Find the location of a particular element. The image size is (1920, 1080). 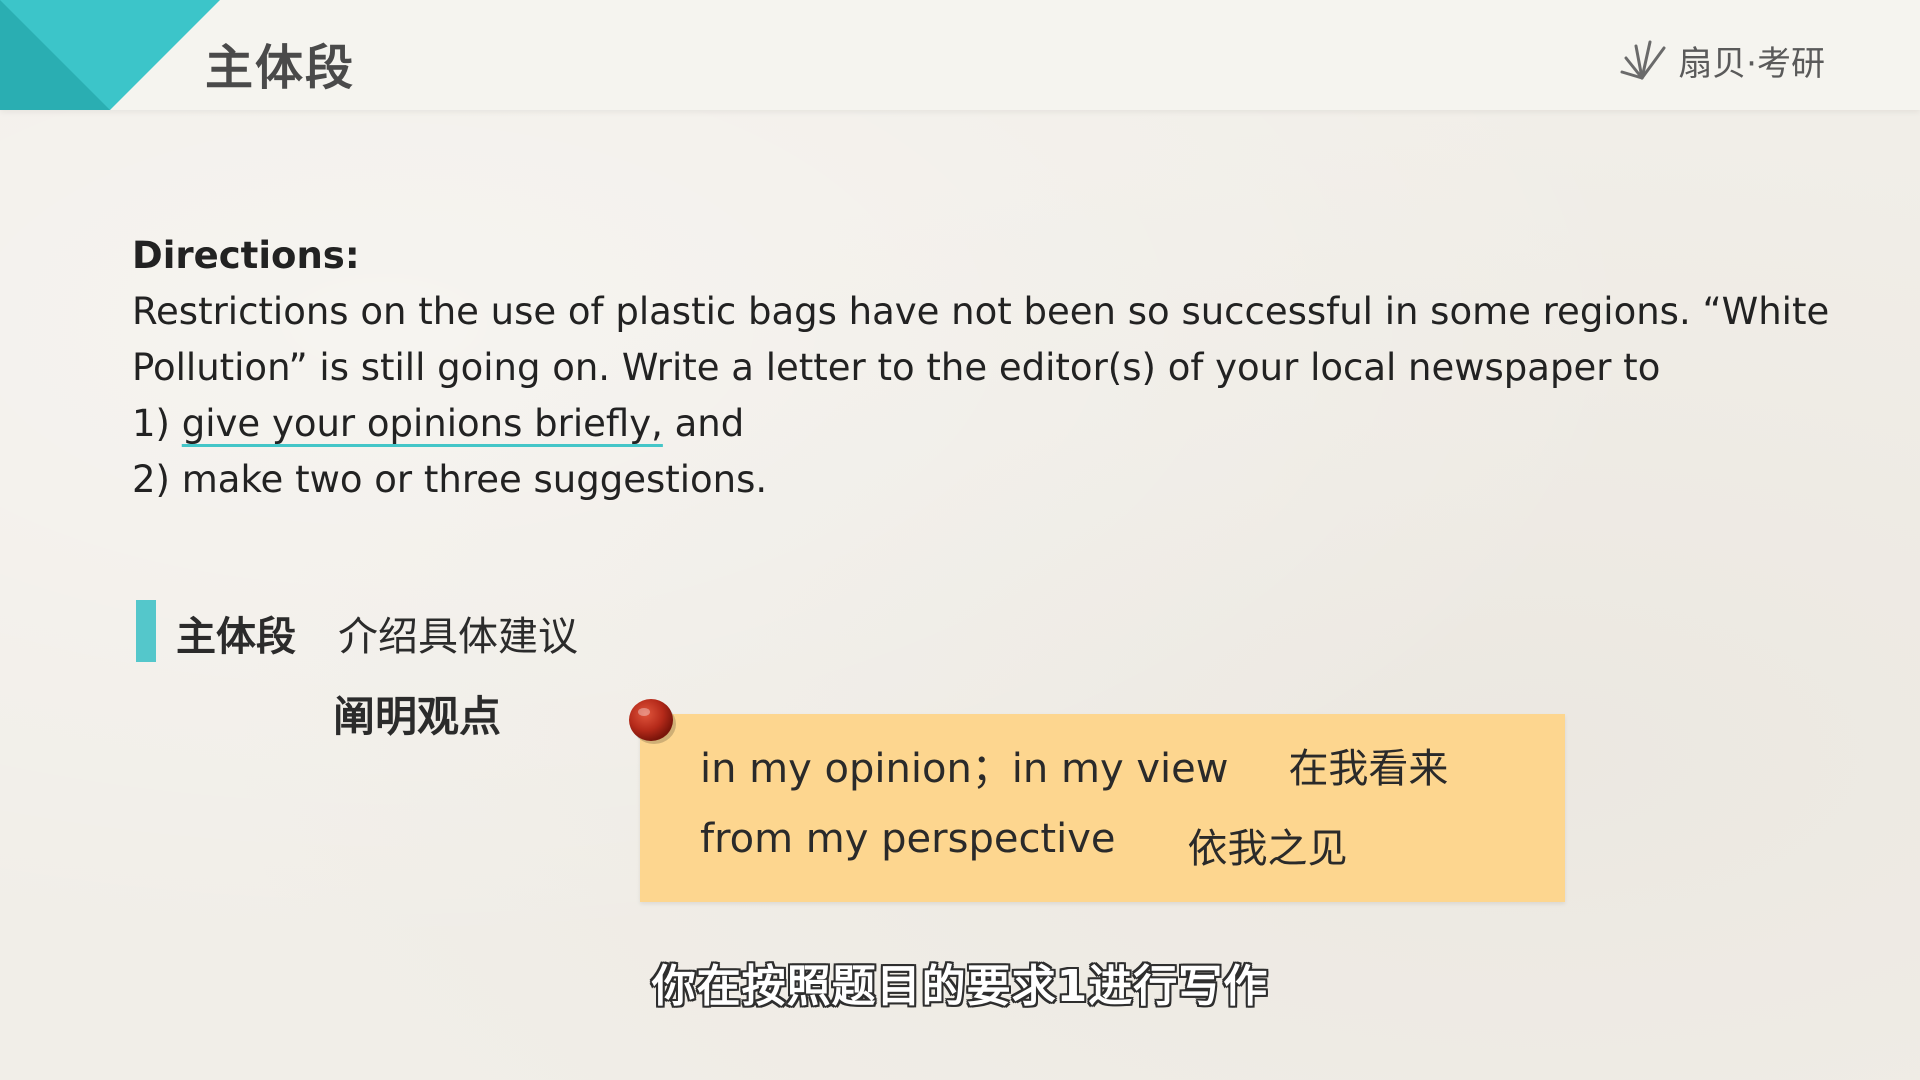

phrase-row: in my opinion；in my view 在我看来 is located at coordinates (1074, 765).